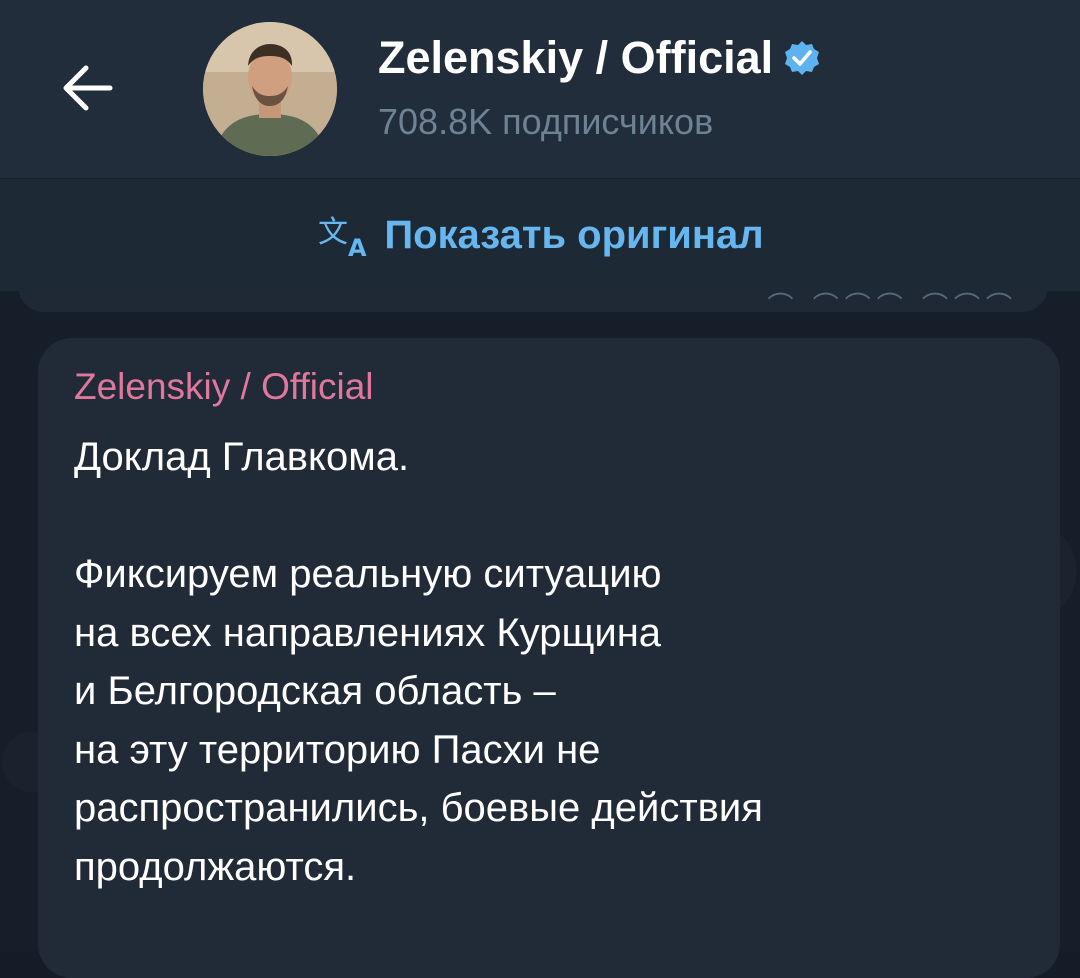  I want to click on channel-avatar-photo, so click(270, 89).